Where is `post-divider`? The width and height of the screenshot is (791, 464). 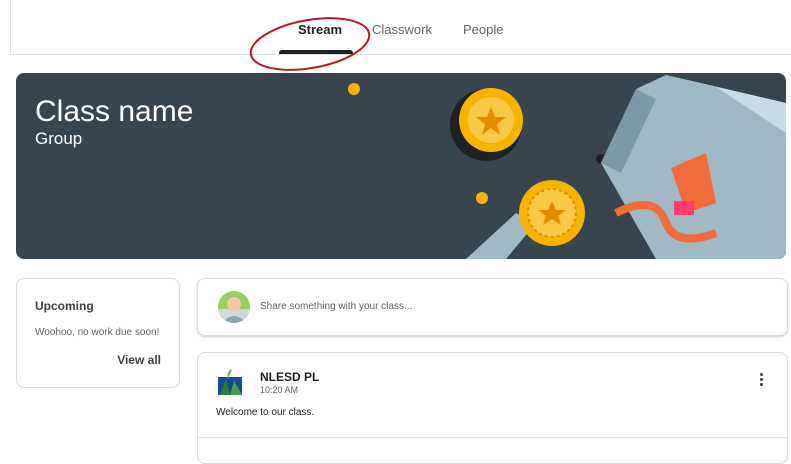 post-divider is located at coordinates (492, 437).